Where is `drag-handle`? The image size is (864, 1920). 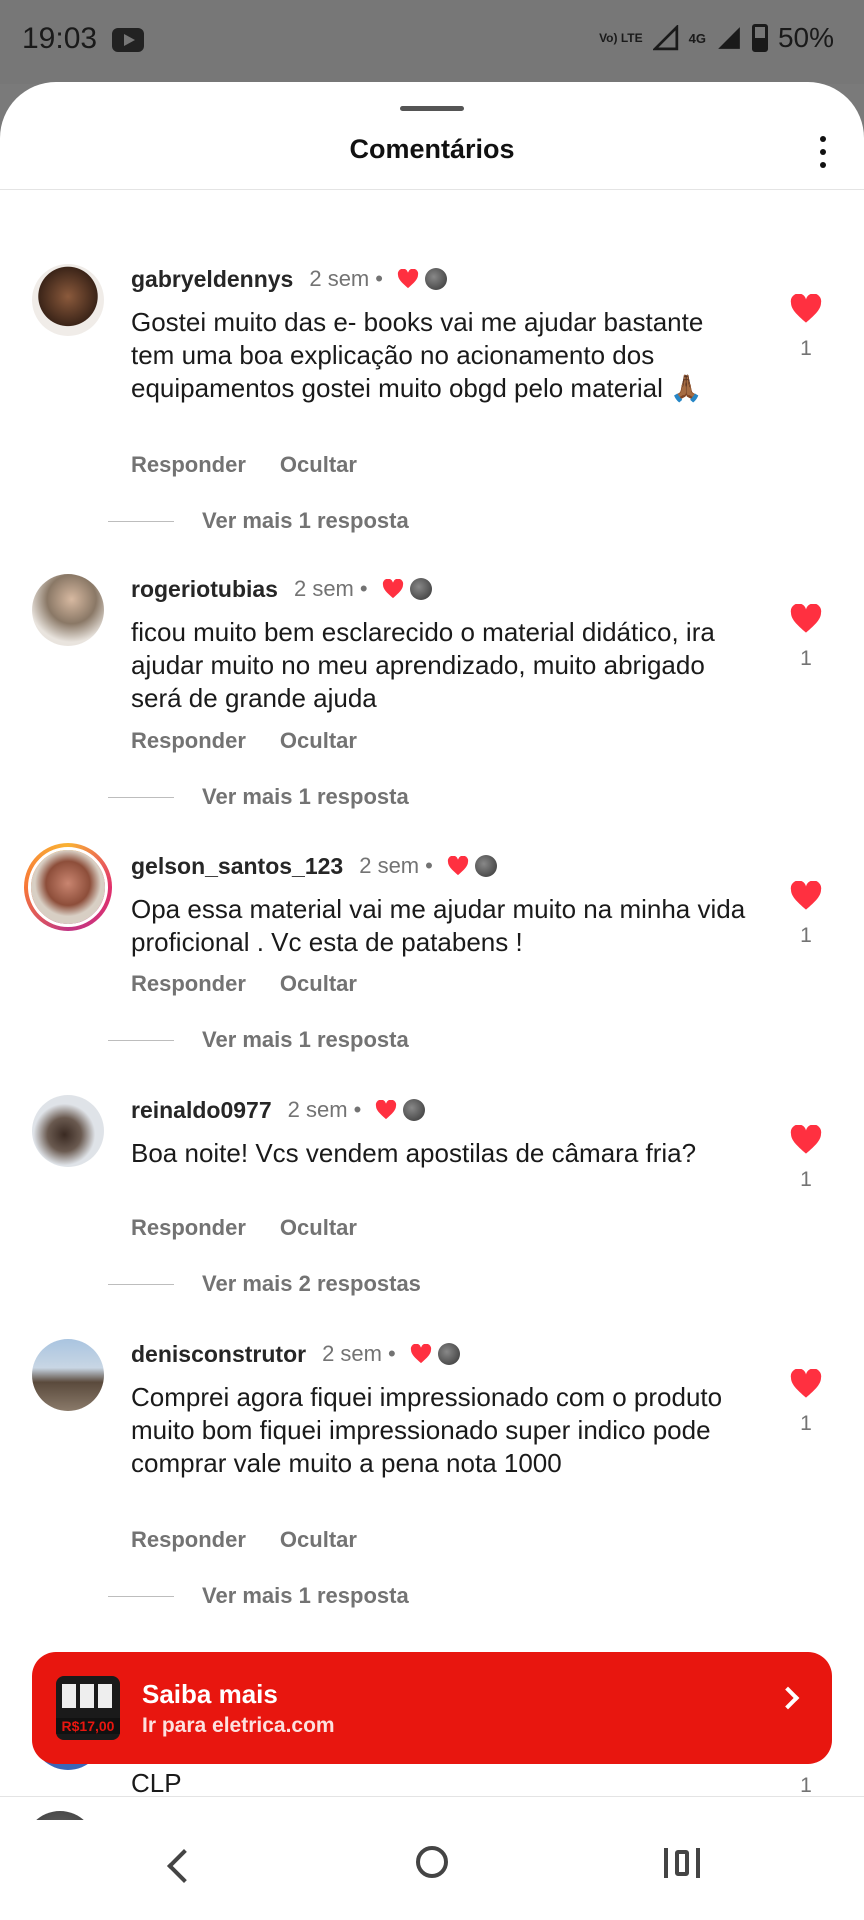 drag-handle is located at coordinates (432, 108).